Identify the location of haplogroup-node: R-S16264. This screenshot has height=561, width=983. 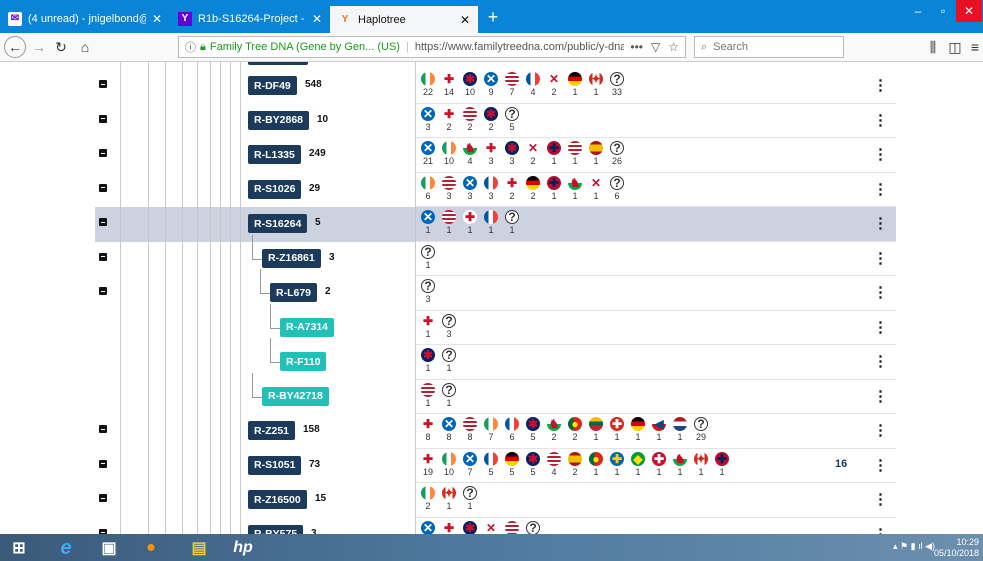
(278, 223).